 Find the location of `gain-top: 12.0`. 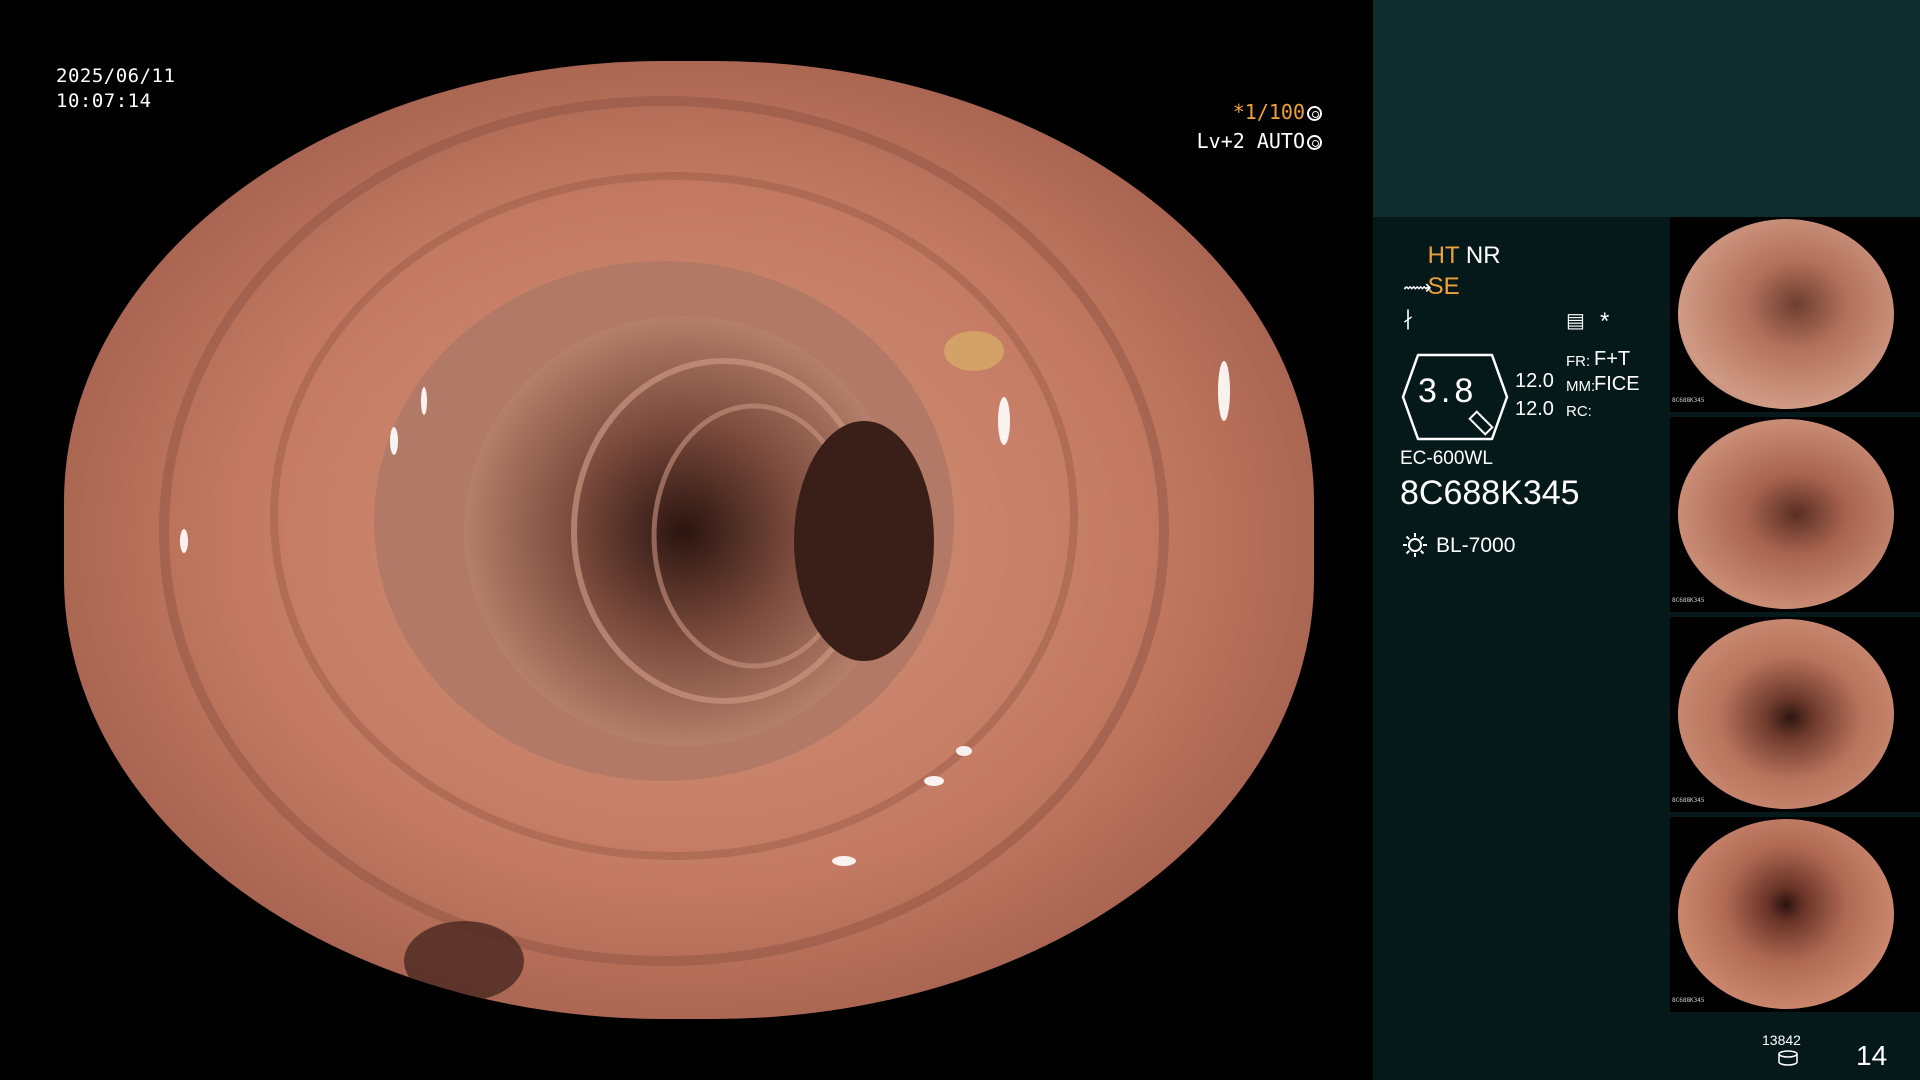

gain-top: 12.0 is located at coordinates (1534, 381).